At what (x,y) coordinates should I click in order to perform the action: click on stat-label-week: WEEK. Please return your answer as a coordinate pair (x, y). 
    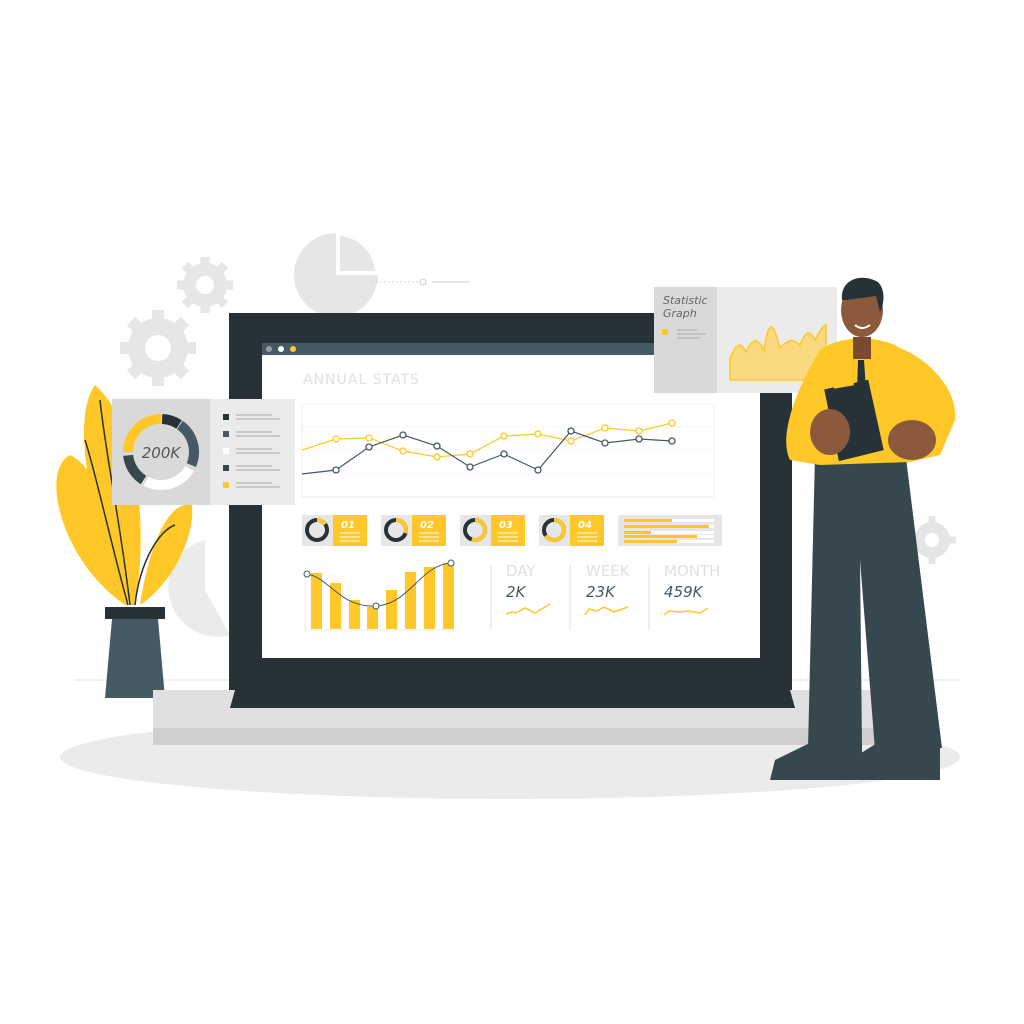
    Looking at the image, I should click on (608, 571).